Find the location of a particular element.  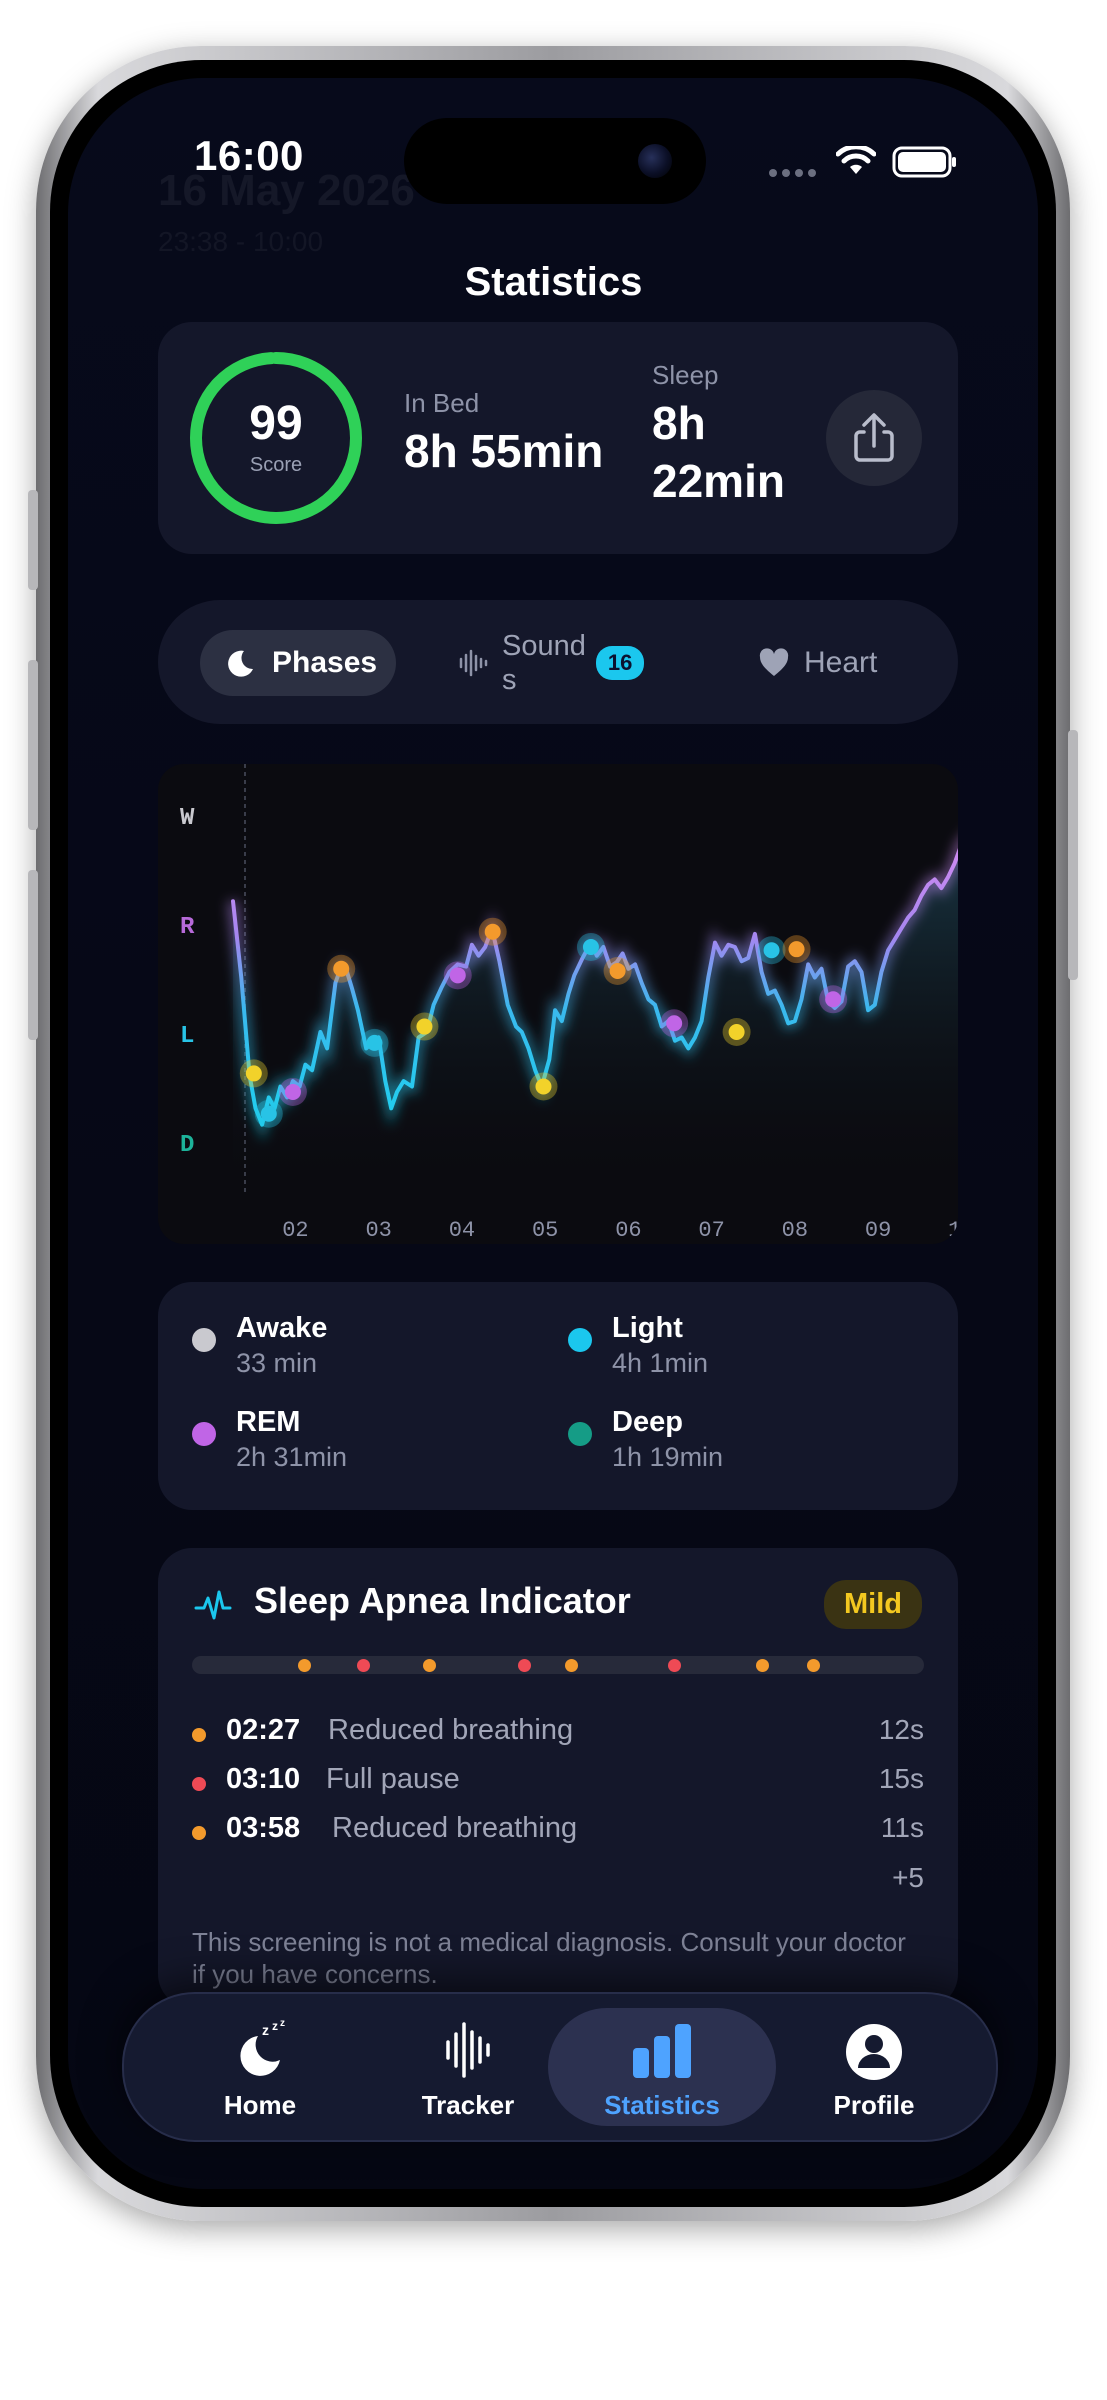

apnea-event-row: 03:10 Full pause 15s is located at coordinates (558, 1783).